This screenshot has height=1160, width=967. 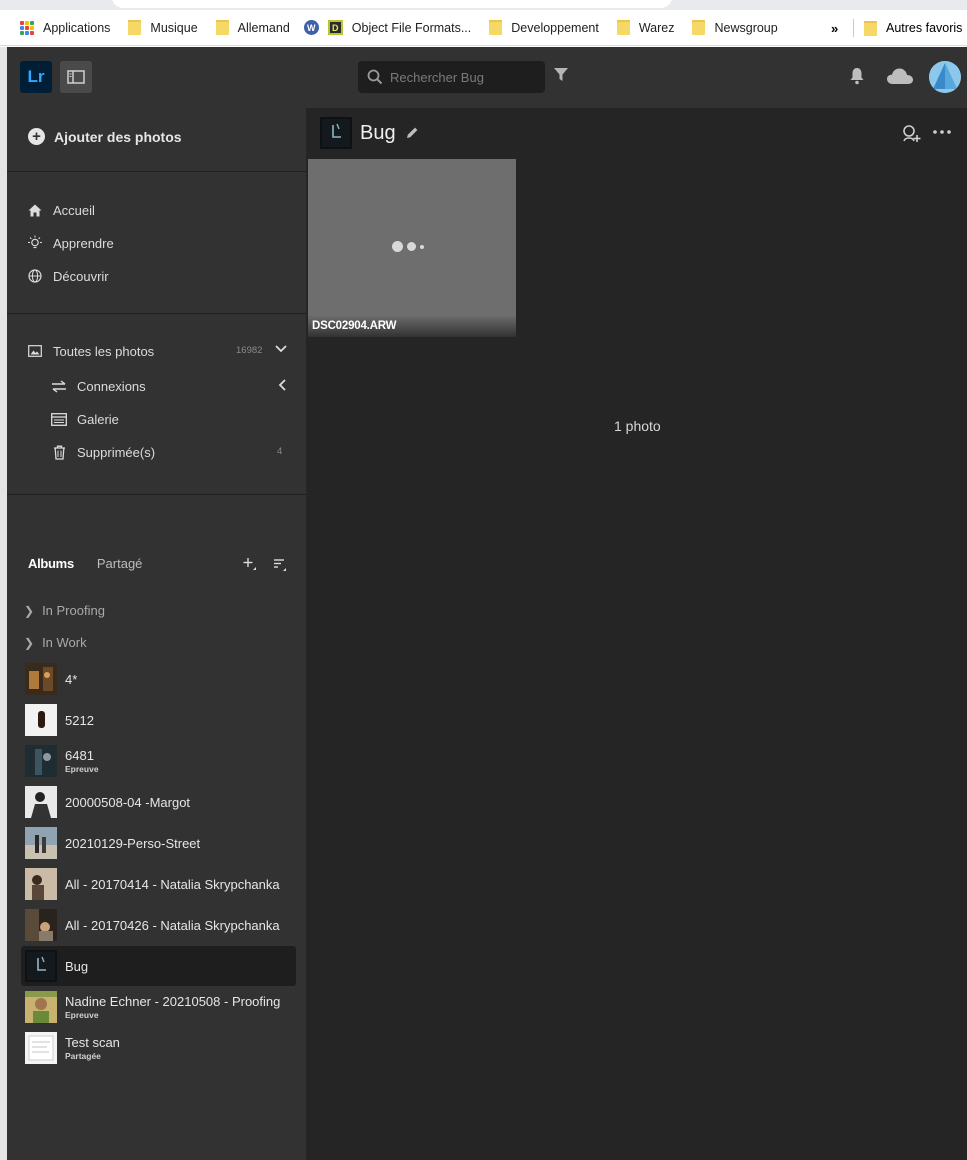 I want to click on bookmark-label: Developpement, so click(x=555, y=27).